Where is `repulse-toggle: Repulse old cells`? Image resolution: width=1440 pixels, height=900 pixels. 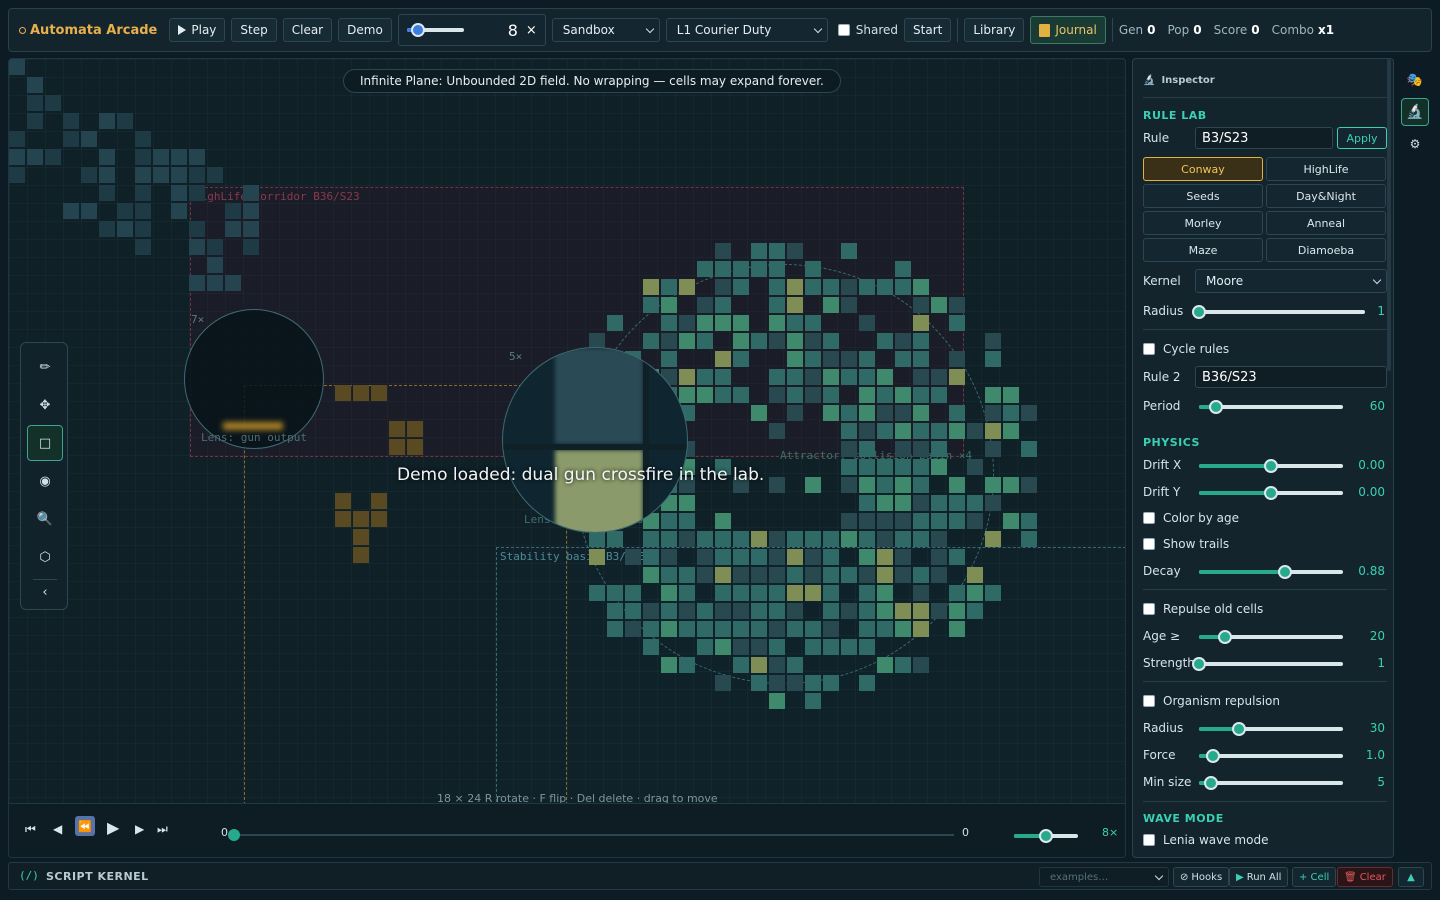 repulse-toggle: Repulse old cells is located at coordinates (1203, 609).